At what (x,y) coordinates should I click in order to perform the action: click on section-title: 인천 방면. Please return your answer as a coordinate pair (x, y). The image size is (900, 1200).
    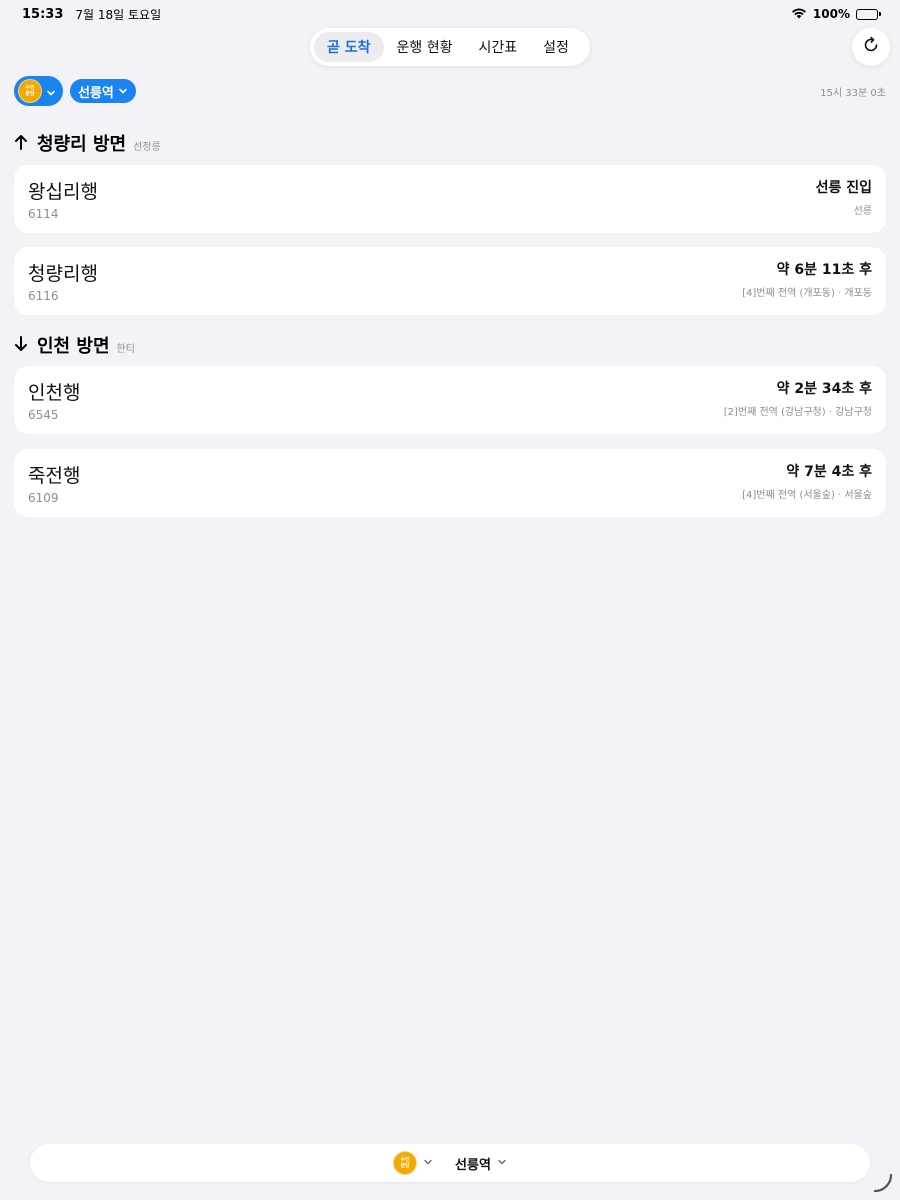
    Looking at the image, I should click on (73, 346).